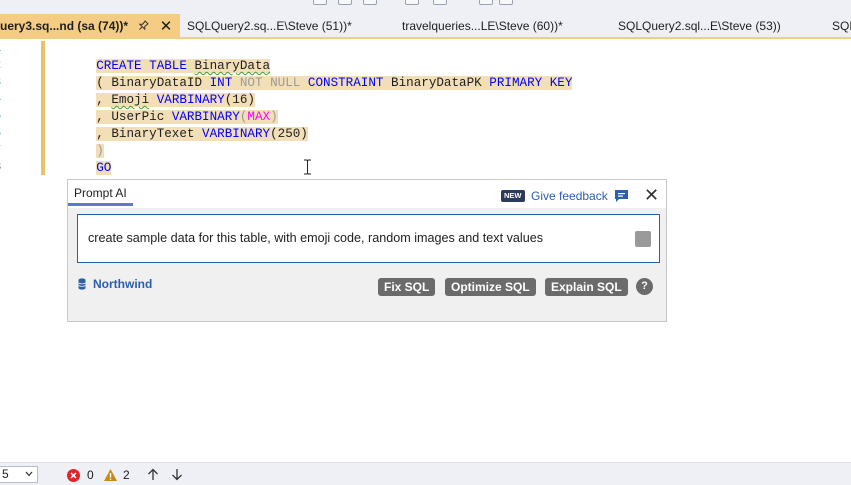  I want to click on code-line-6: ), so click(85, 142).